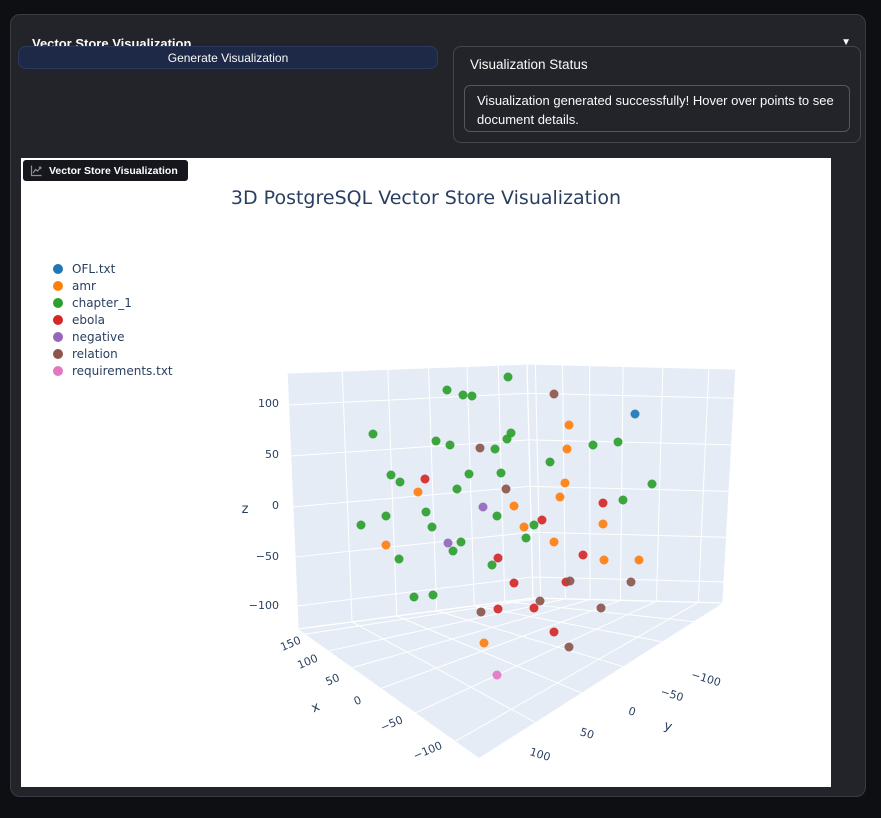  Describe the element at coordinates (668, 726) in the screenshot. I see `svg-text: y` at that location.